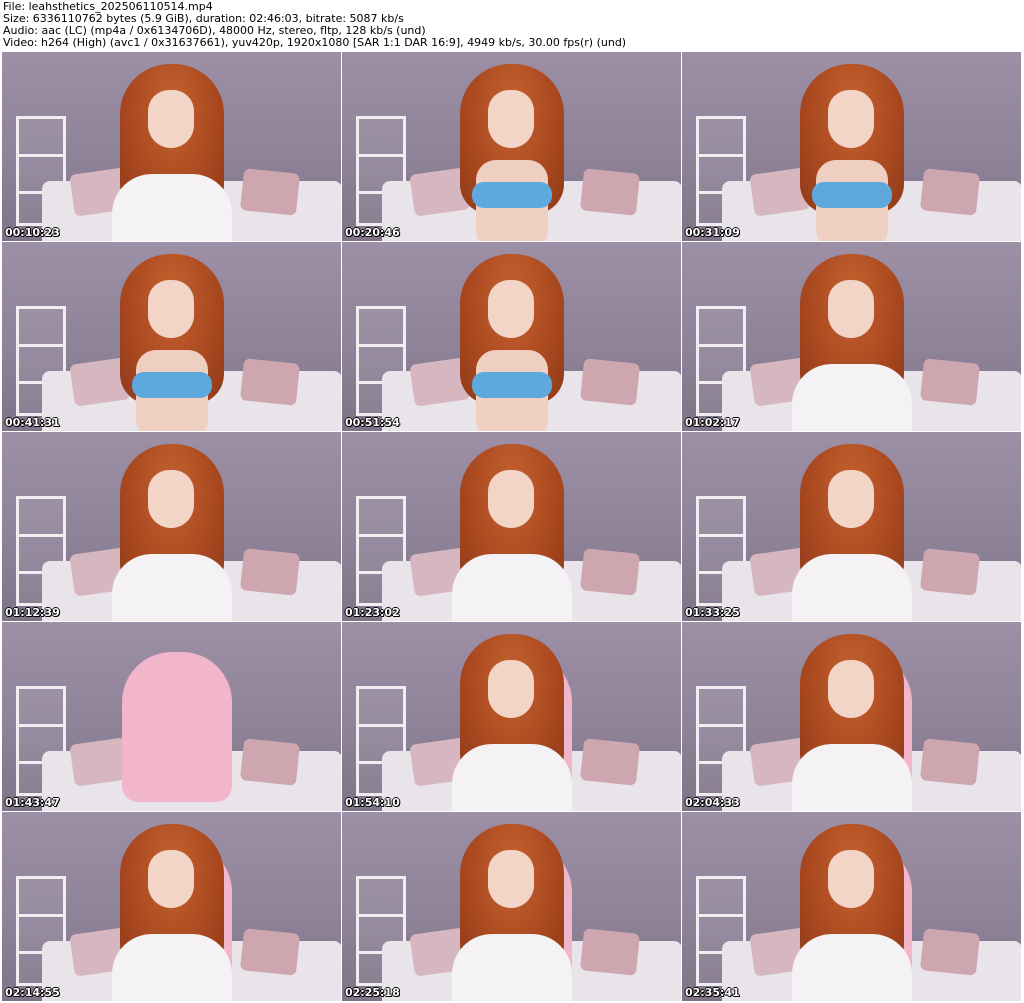  What do you see at coordinates (177, 727) in the screenshot?
I see `gaming-chair` at bounding box center [177, 727].